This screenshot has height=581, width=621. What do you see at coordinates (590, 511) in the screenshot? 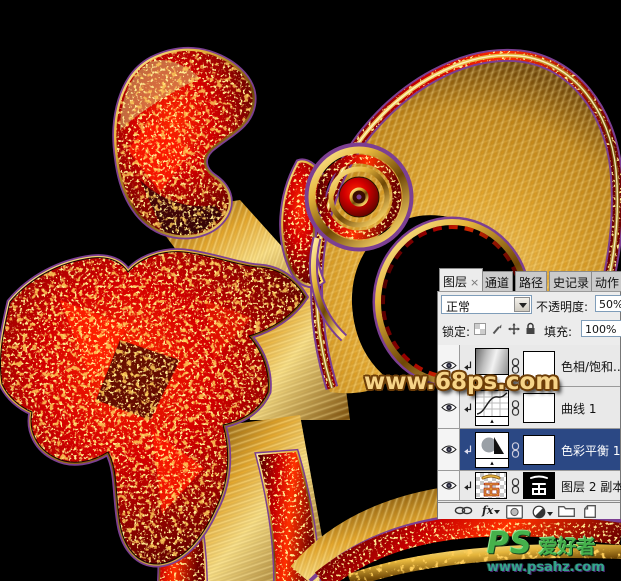
I see `new-layer-icon` at bounding box center [590, 511].